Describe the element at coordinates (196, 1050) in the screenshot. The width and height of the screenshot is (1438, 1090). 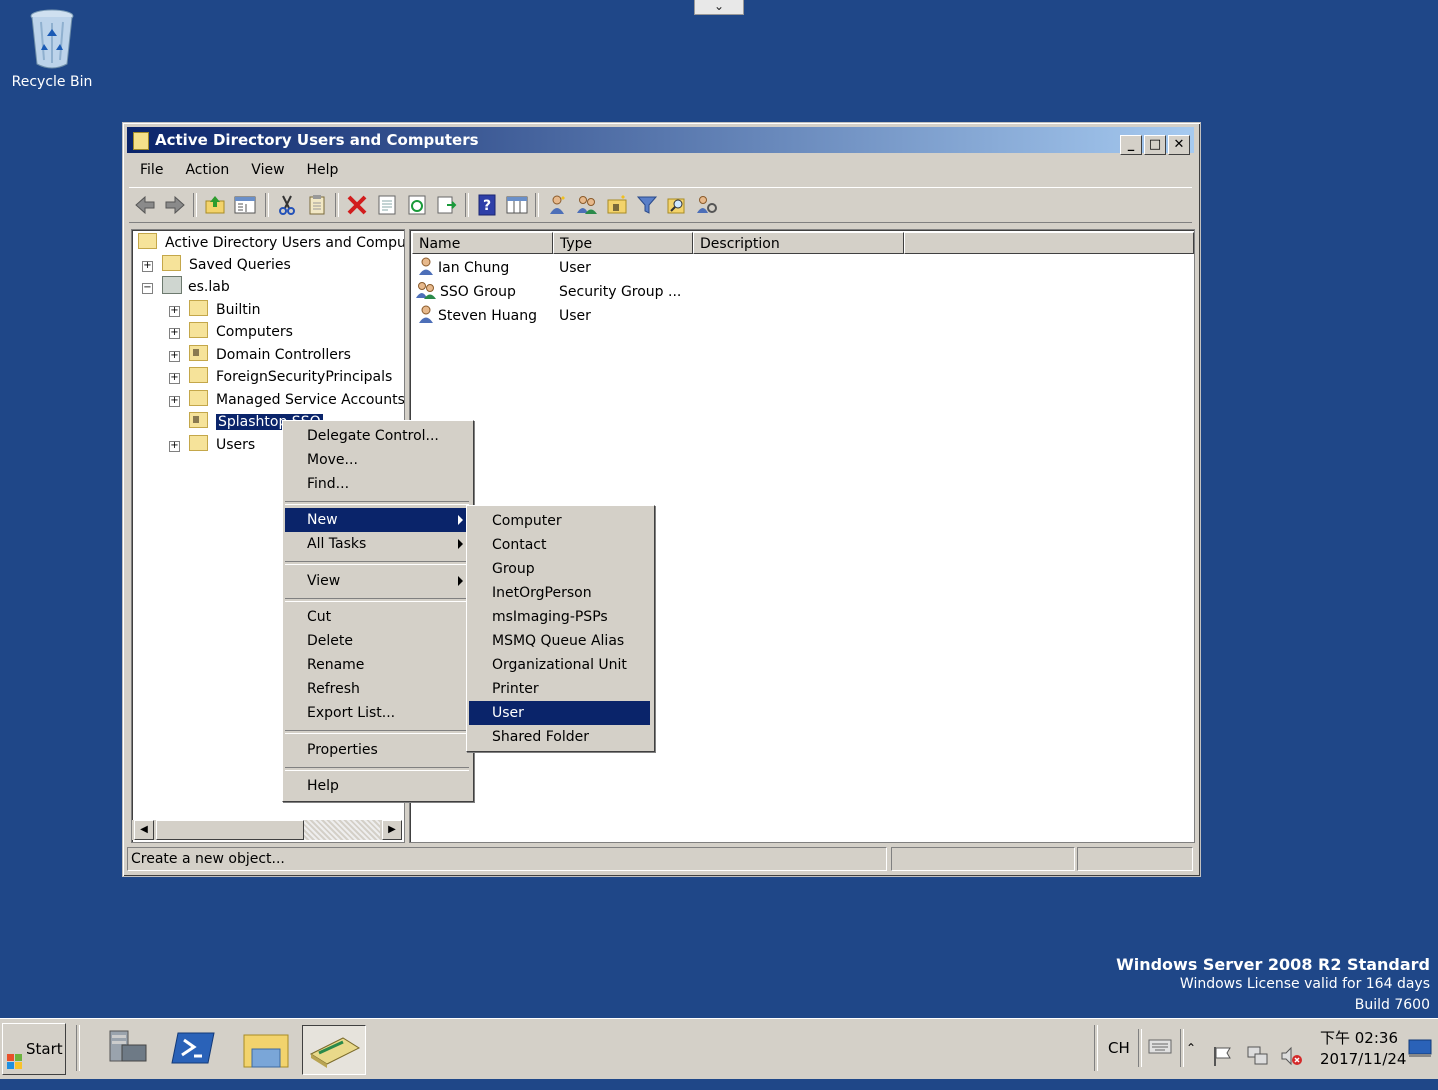
I see `powershell-icon` at that location.